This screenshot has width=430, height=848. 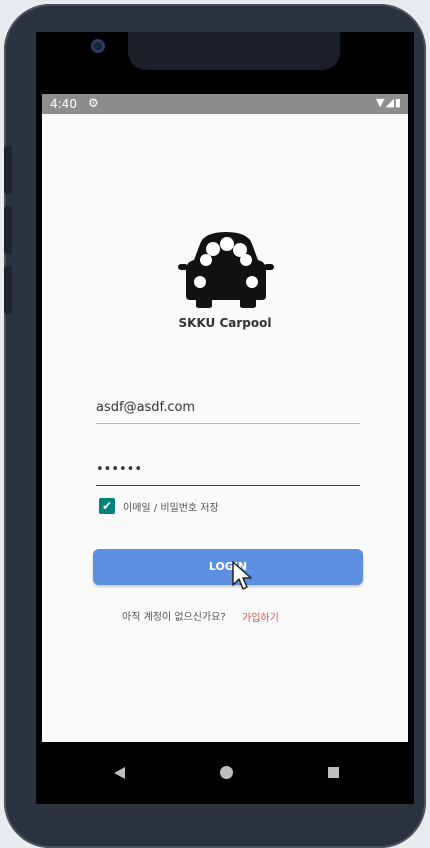 What do you see at coordinates (260, 616) in the screenshot?
I see `signup-link: 가입하기` at bounding box center [260, 616].